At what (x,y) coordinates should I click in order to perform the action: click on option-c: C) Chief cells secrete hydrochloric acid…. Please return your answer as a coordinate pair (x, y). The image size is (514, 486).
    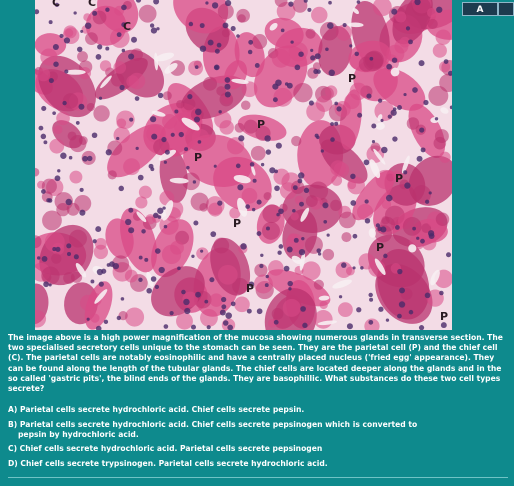
    Looking at the image, I should click on (258, 449).